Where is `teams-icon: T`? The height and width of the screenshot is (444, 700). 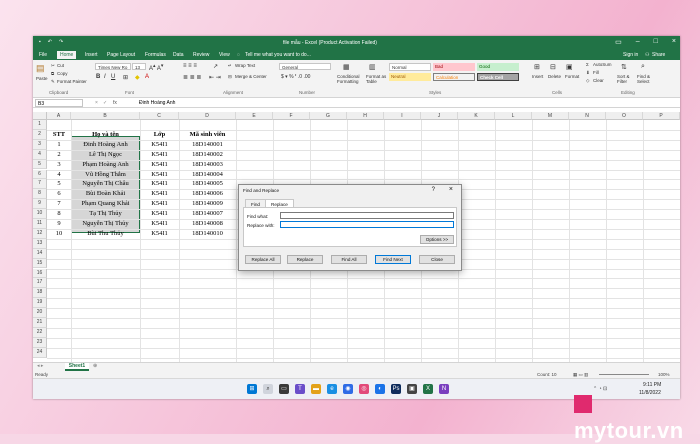
teams-icon: T is located at coordinates (300, 389).